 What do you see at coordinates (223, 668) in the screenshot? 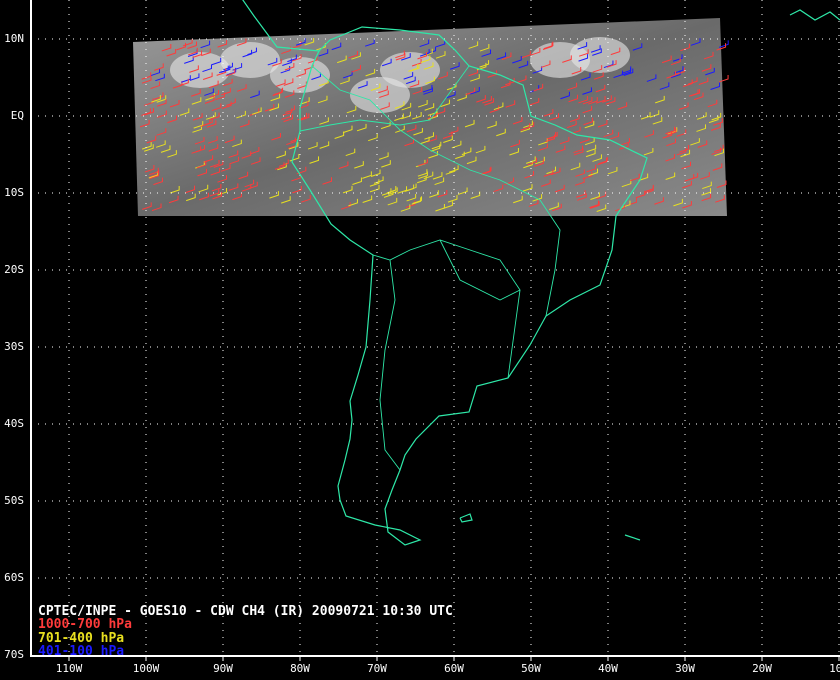
I see `lon-label: 90W` at bounding box center [223, 668].